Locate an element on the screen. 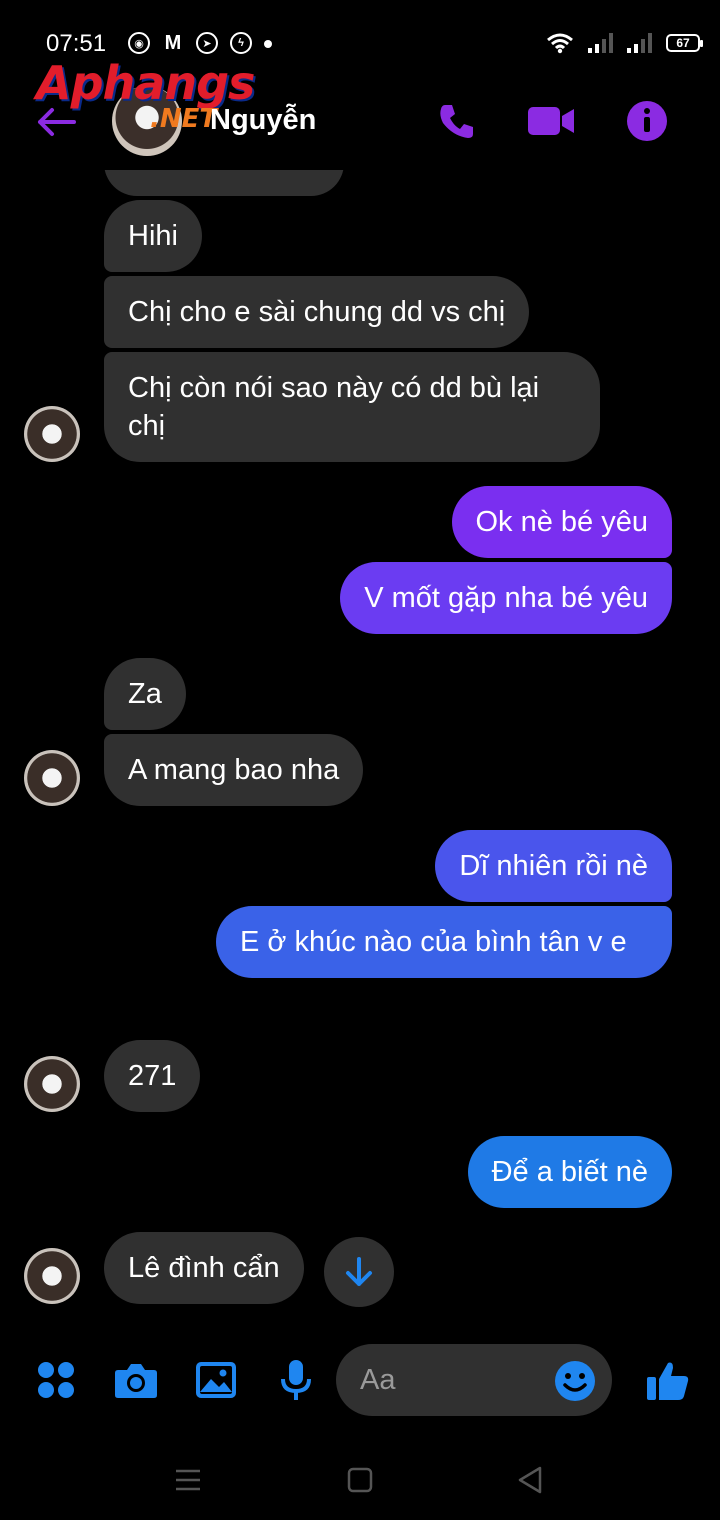 The width and height of the screenshot is (720, 1520). message-bubble-outgoing: E ở khúc nào của bình tân v e is located at coordinates (444, 942).